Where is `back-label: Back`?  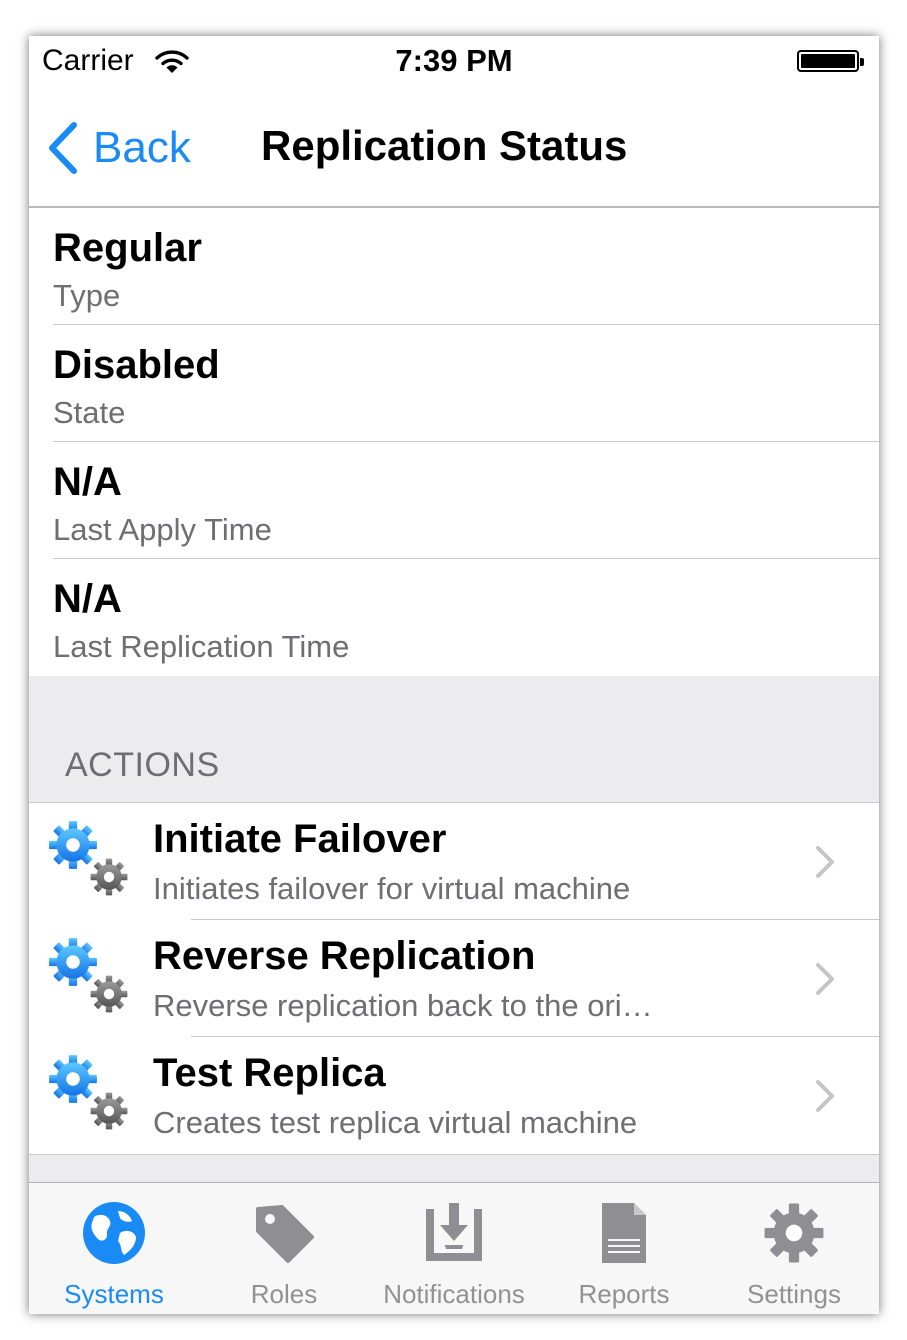
back-label: Back is located at coordinates (142, 147).